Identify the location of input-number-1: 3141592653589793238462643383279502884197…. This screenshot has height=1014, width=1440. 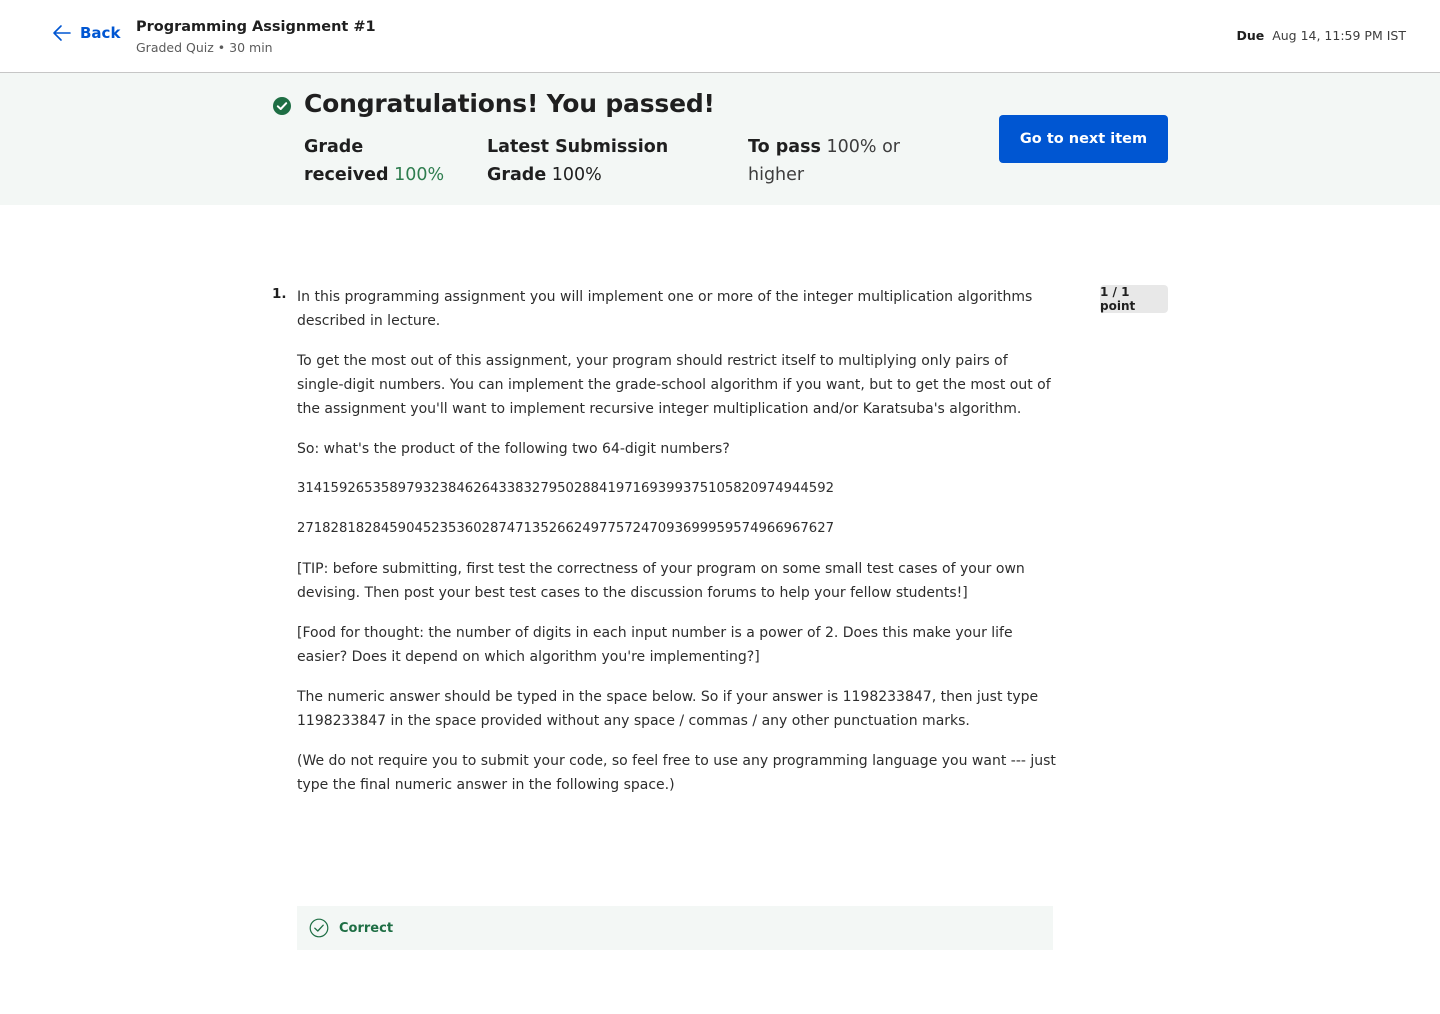
(565, 488).